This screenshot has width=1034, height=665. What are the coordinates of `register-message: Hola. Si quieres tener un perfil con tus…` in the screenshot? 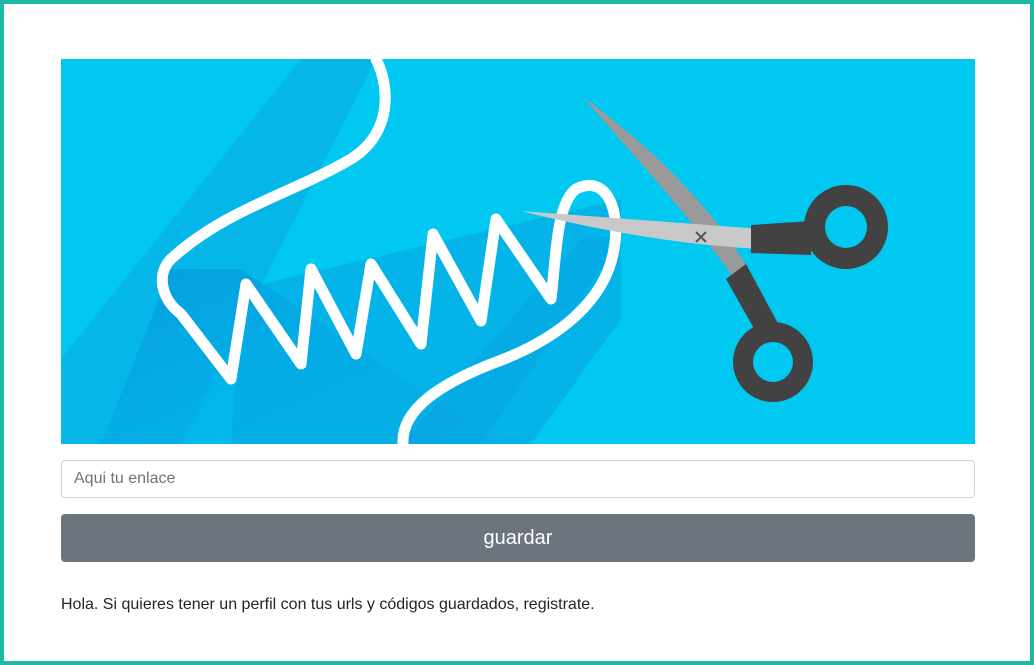 It's located at (328, 604).